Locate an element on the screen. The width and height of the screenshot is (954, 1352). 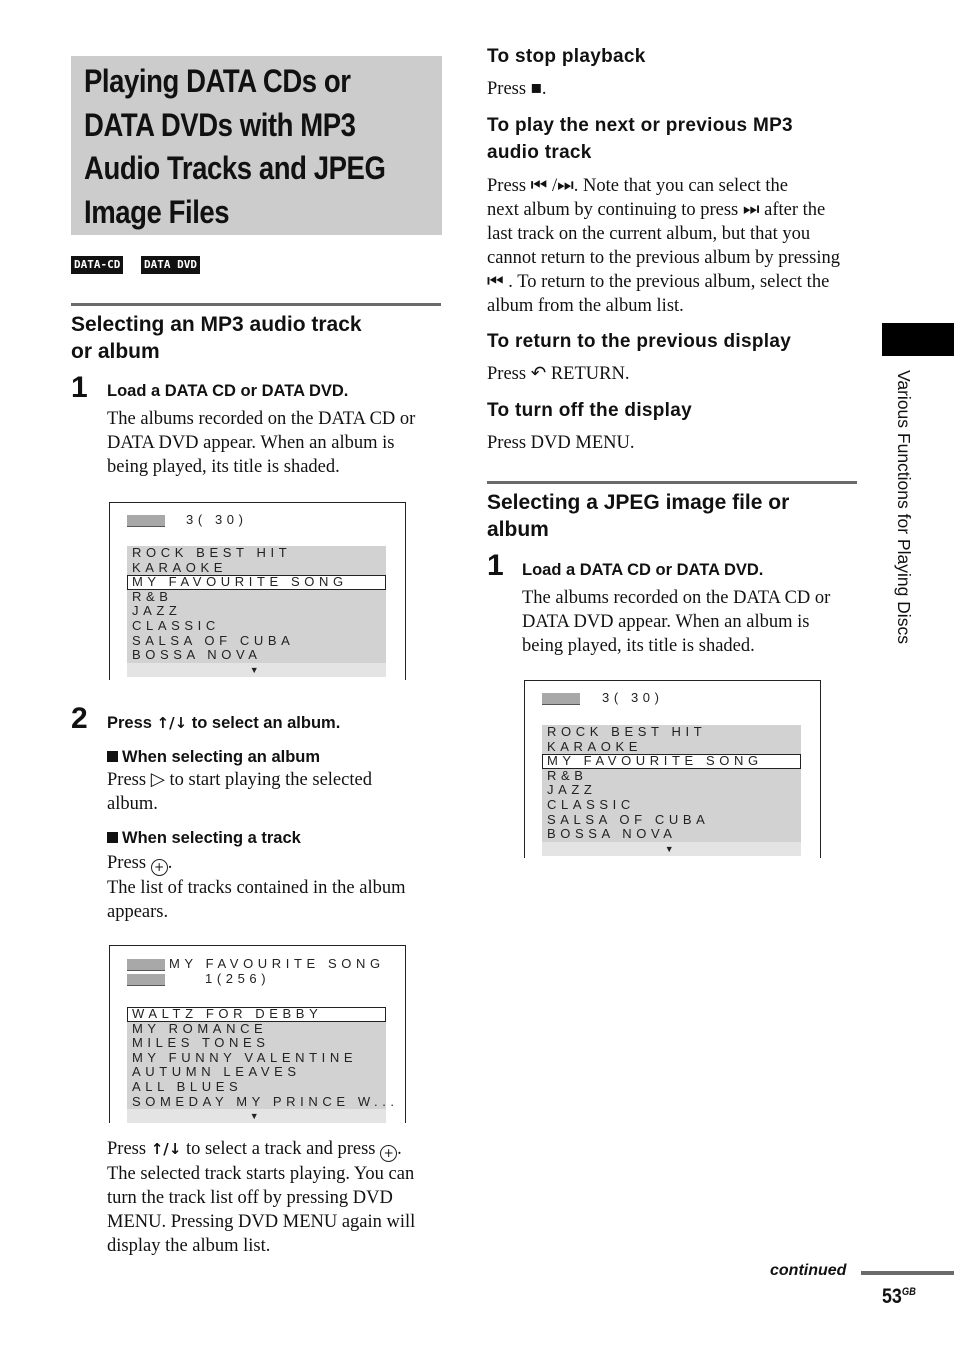
step-title: Press ↑/↓ to select an album. is located at coordinates (223, 723).